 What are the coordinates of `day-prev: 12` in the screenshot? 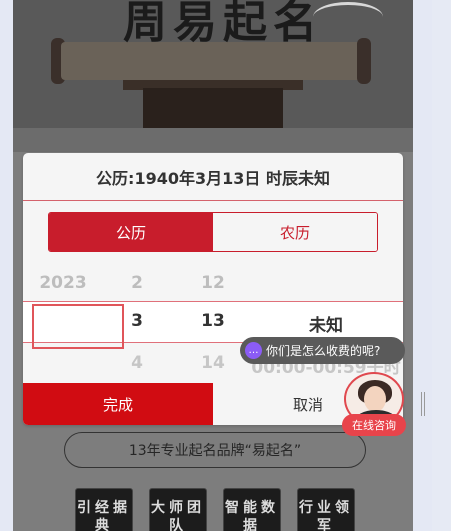 It's located at (213, 283).